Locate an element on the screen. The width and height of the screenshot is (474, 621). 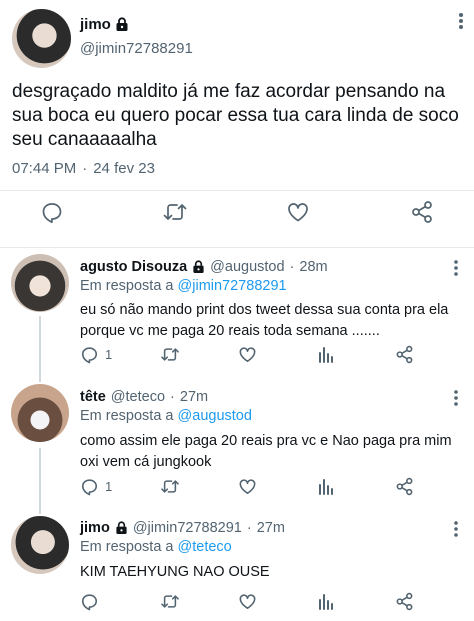
replying-to-line: Em resposta a @teteco is located at coordinates (156, 547).